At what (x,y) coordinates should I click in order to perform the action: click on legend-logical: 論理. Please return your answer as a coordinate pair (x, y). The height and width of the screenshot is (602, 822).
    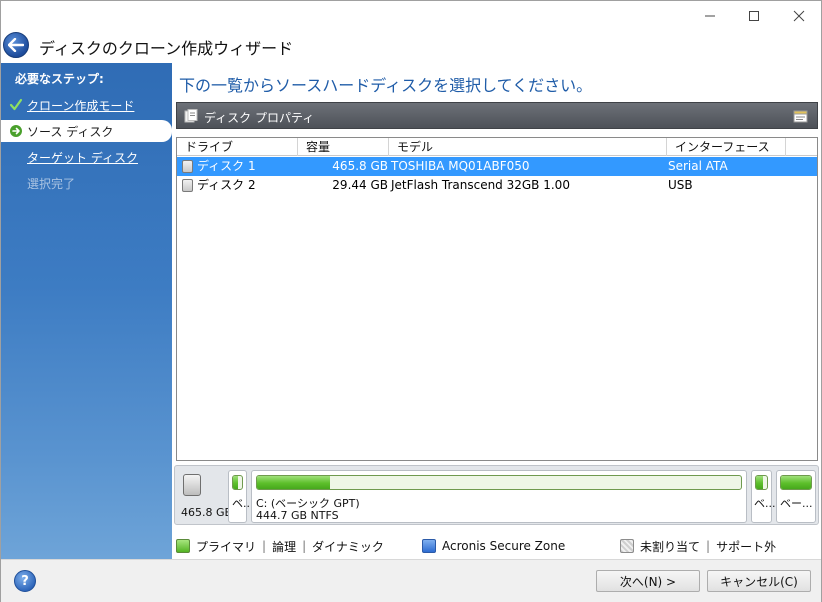
    Looking at the image, I should click on (284, 546).